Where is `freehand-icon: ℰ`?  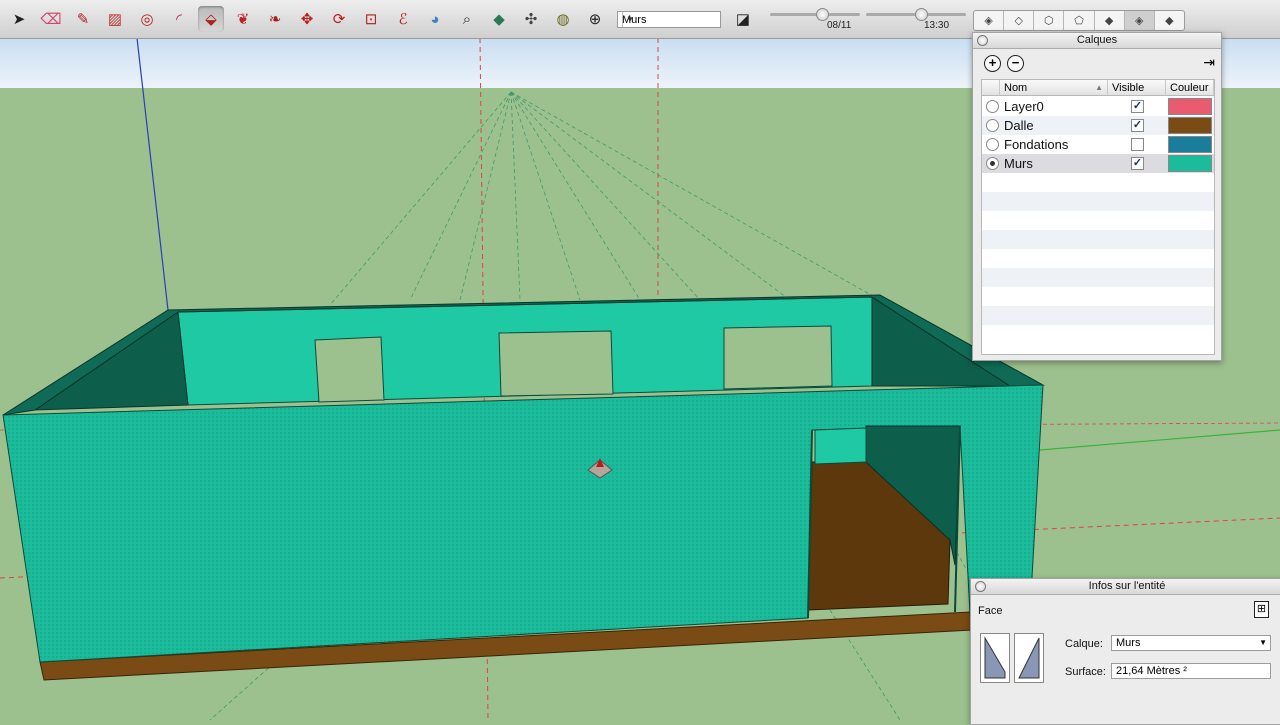 freehand-icon: ℰ is located at coordinates (403, 19).